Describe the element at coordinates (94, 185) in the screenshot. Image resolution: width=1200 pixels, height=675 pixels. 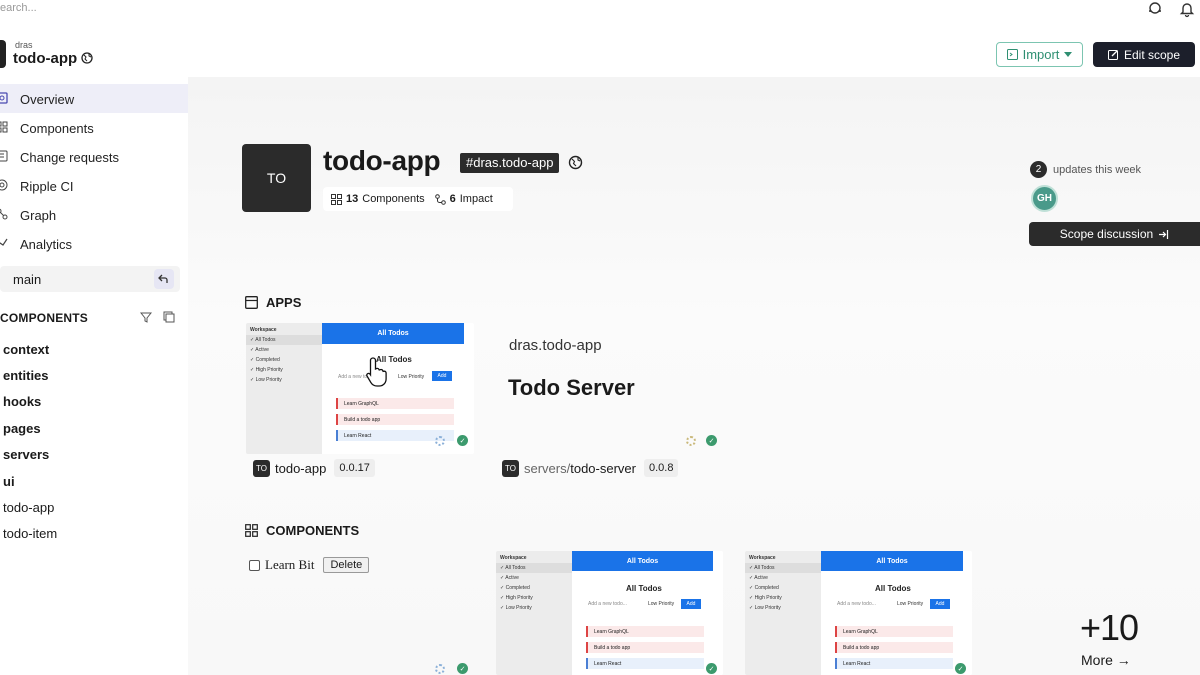
I see `sidebar-item-ripple-ci: Ripple CI` at that location.